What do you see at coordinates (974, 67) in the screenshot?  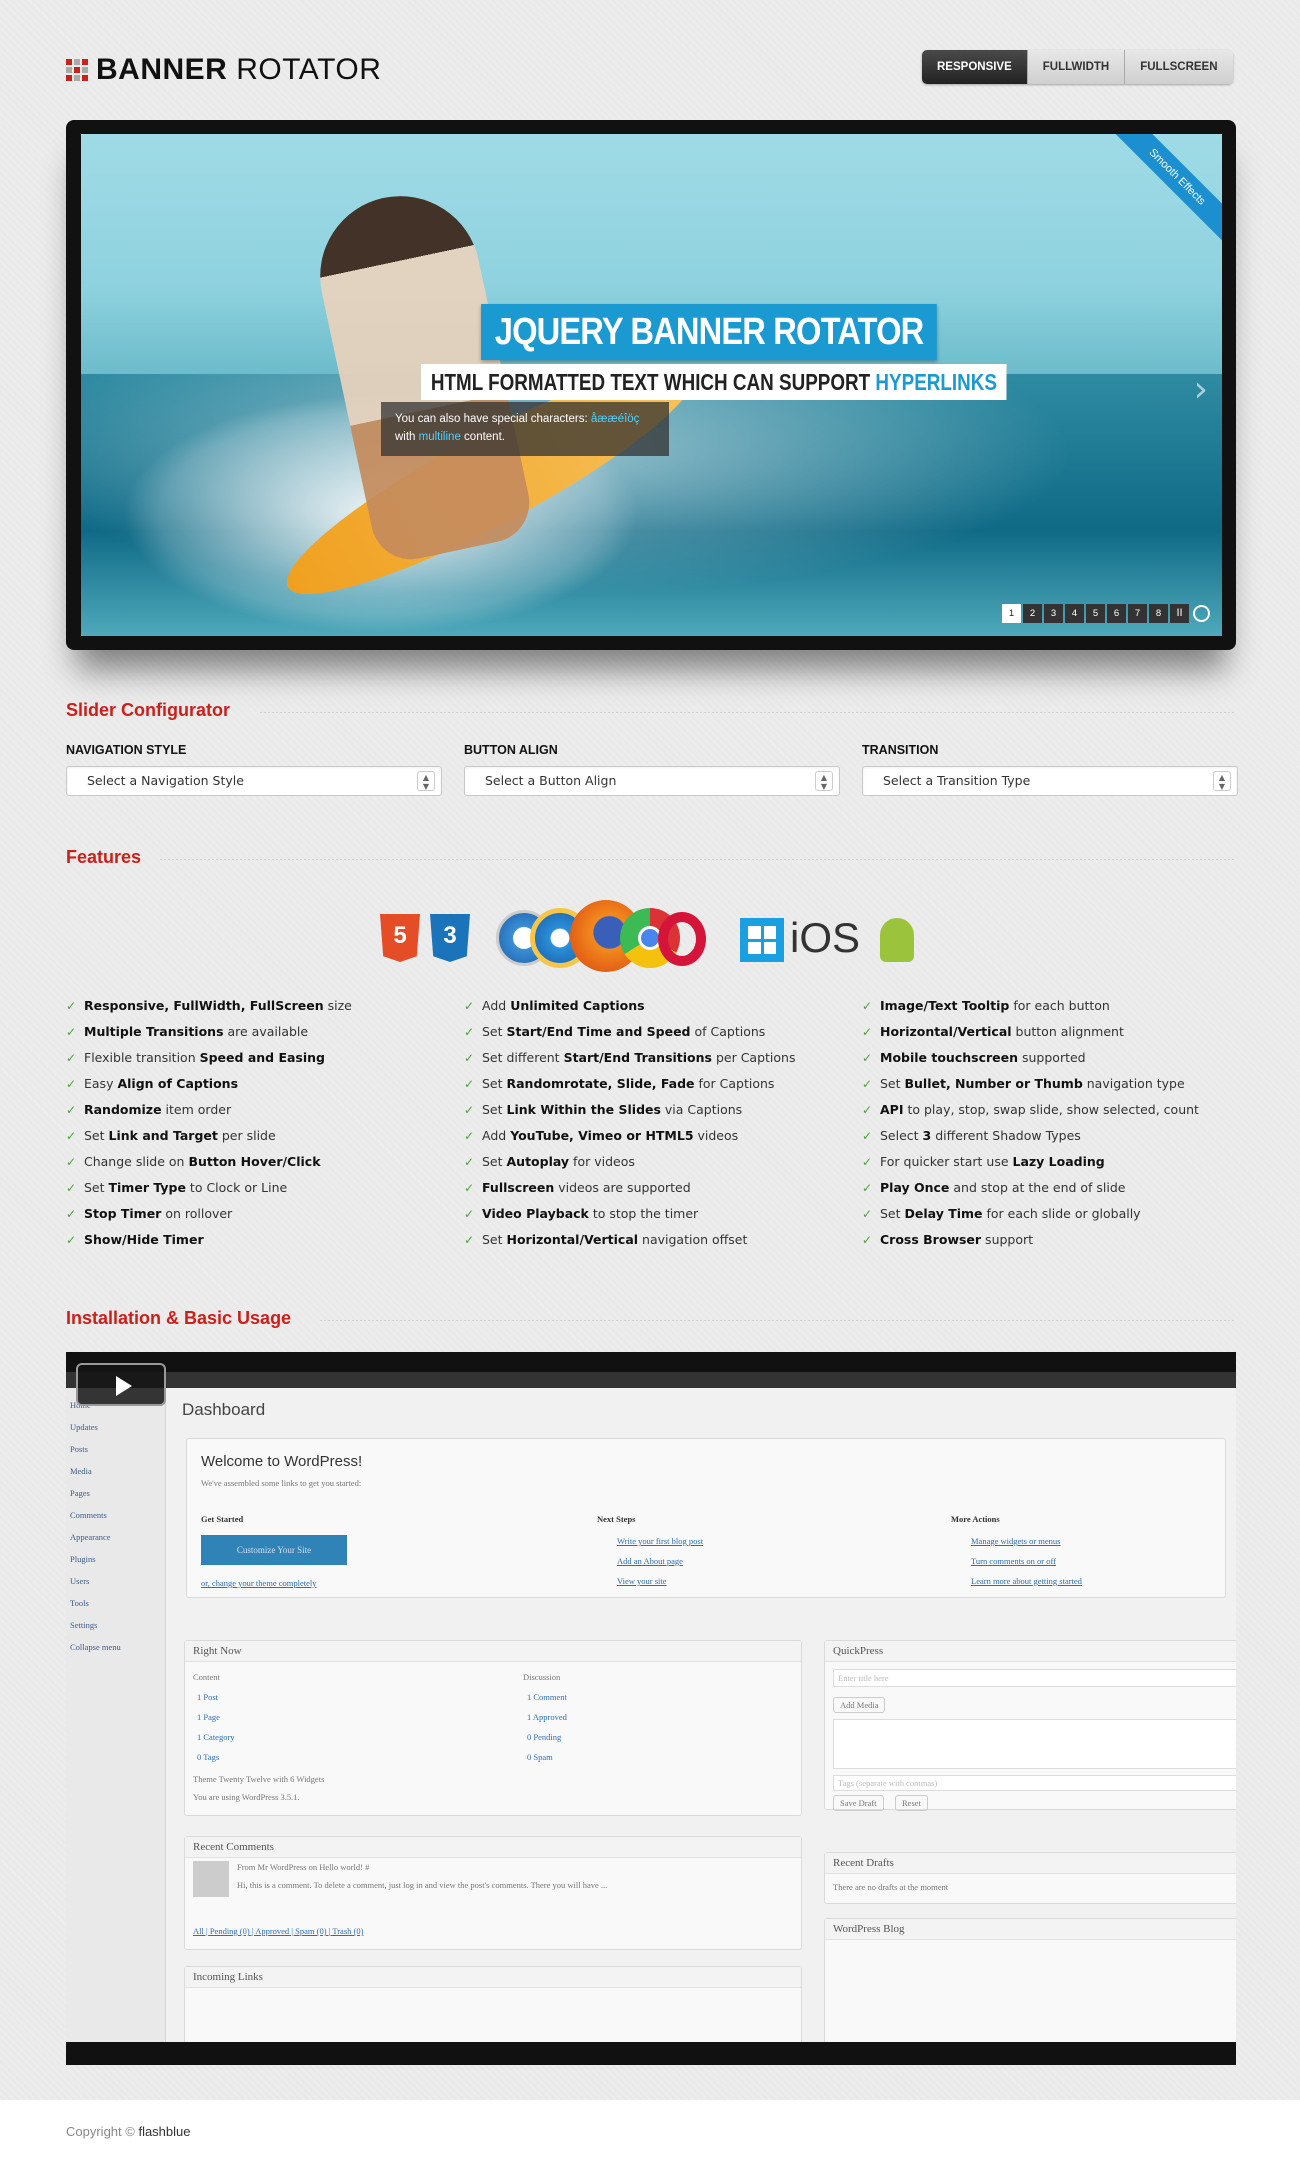 I see `mode-responsive-button: RESPONSIVE` at bounding box center [974, 67].